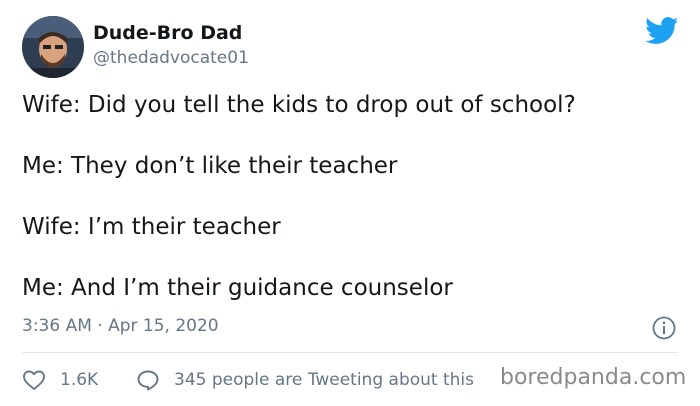 The width and height of the screenshot is (700, 406). I want to click on avatar-image, so click(53, 47).